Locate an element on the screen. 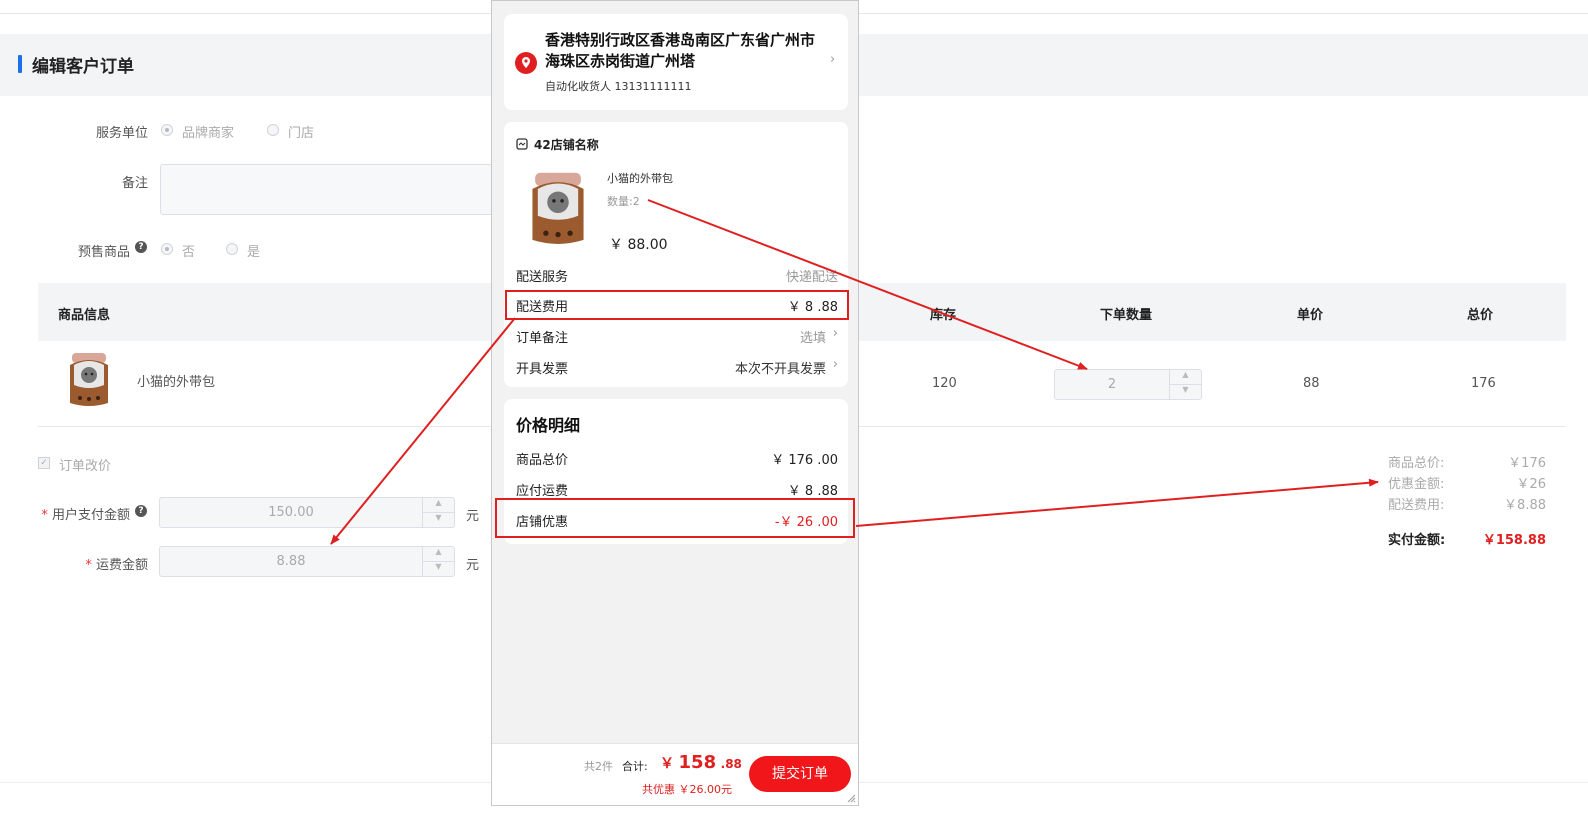 This screenshot has width=1588, height=817. location-pin-icon is located at coordinates (526, 63).